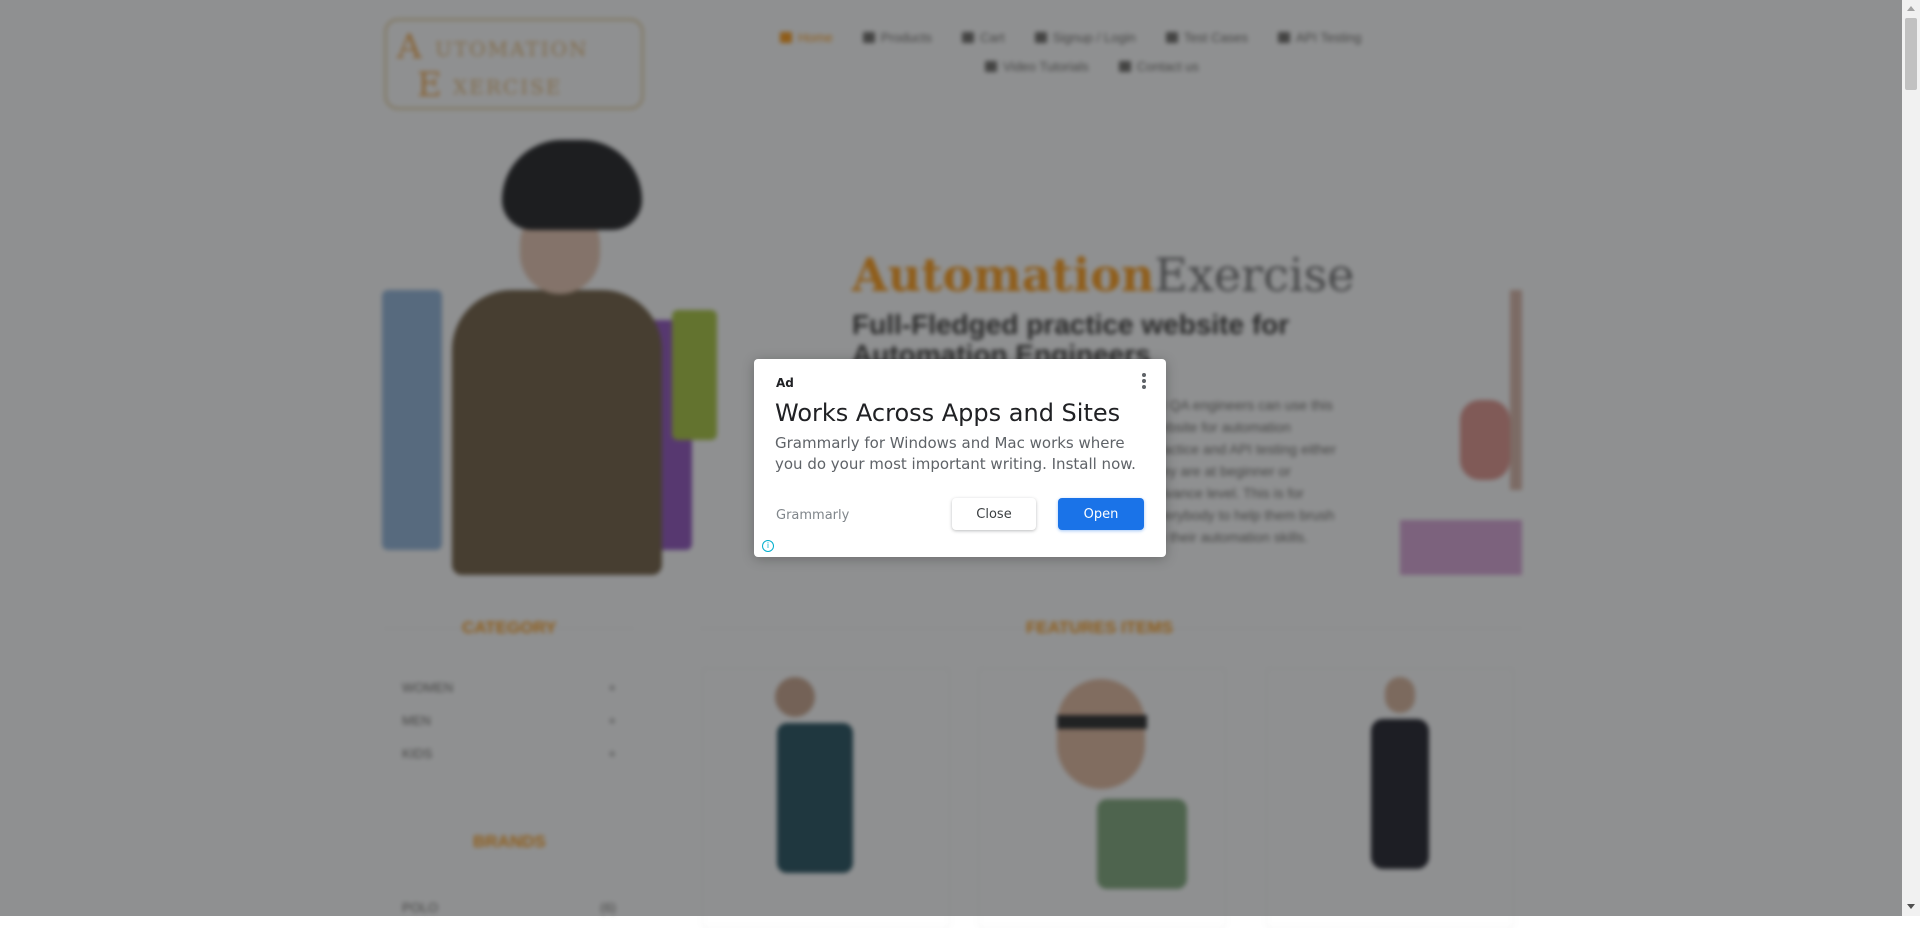  What do you see at coordinates (785, 383) in the screenshot?
I see `ad-label: Ad` at bounding box center [785, 383].